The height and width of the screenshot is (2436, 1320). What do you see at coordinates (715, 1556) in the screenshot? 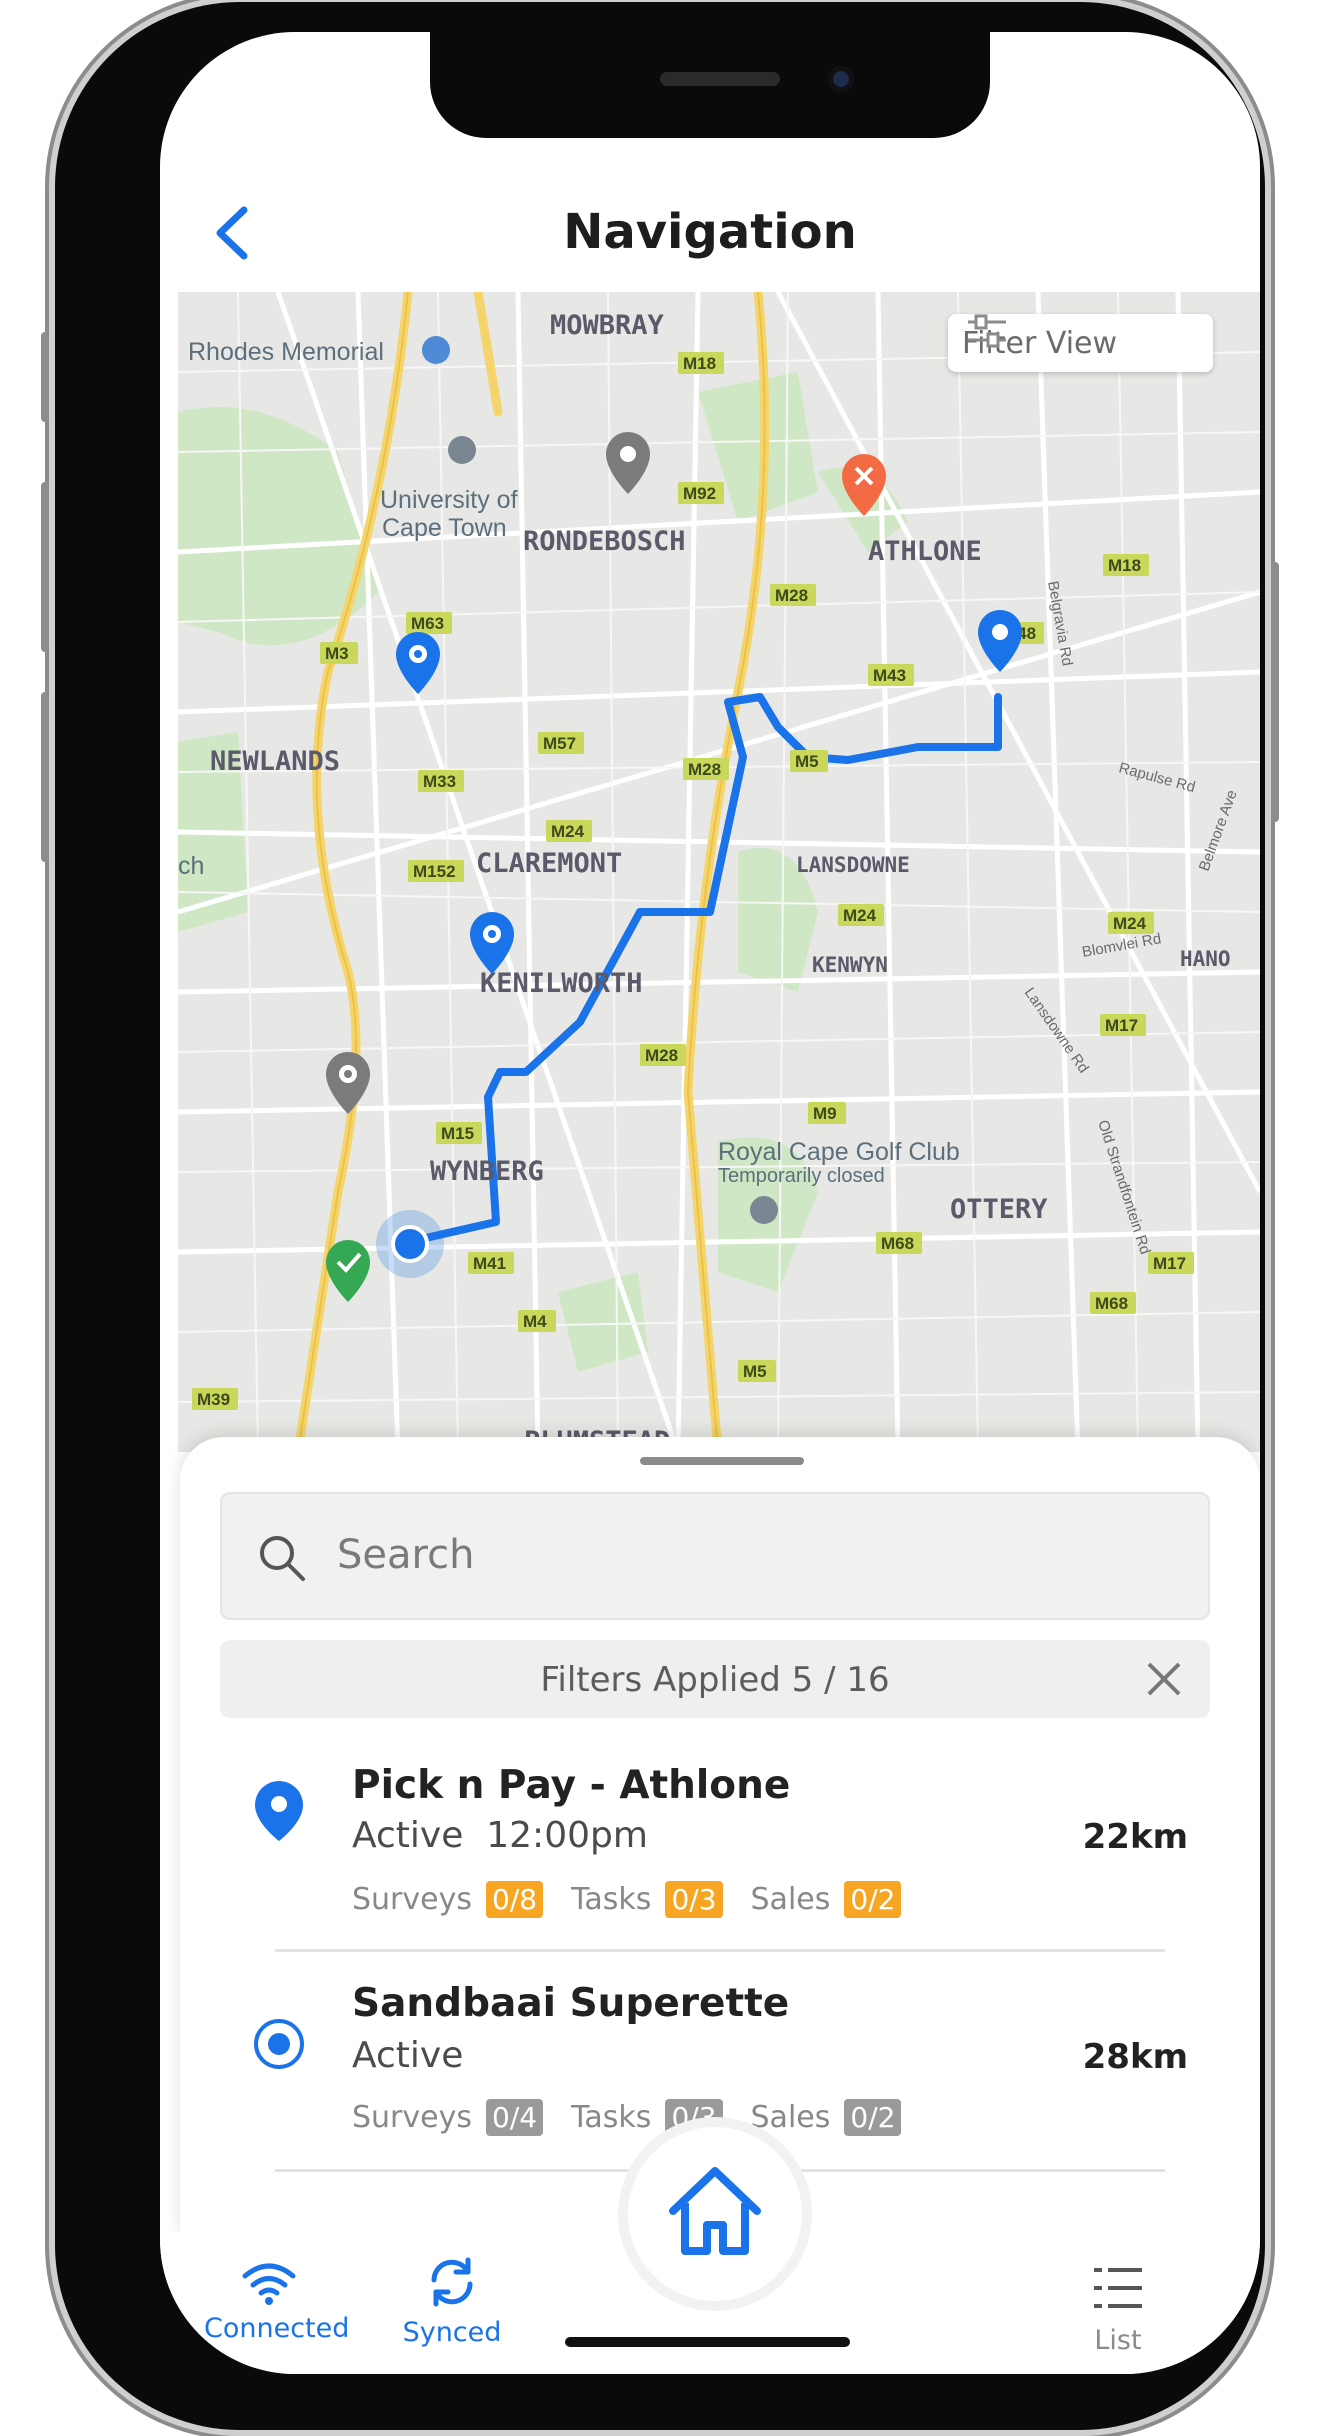
I see `search-input: Search` at bounding box center [715, 1556].